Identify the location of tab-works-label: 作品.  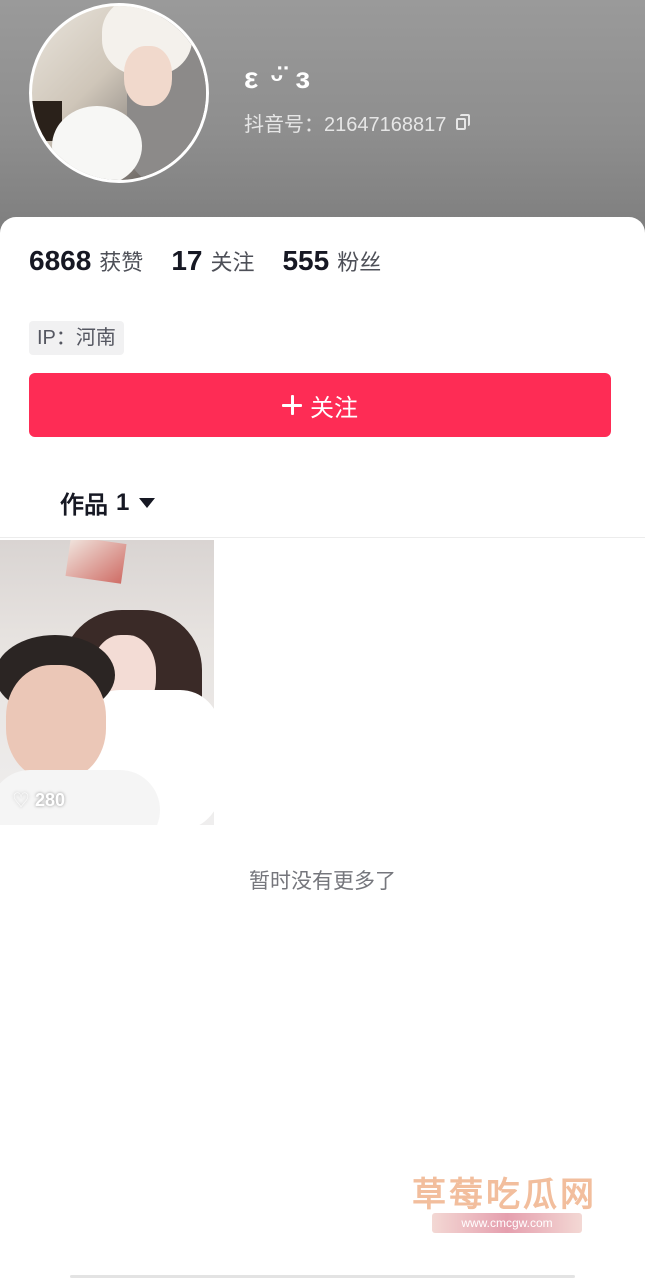
(84, 505).